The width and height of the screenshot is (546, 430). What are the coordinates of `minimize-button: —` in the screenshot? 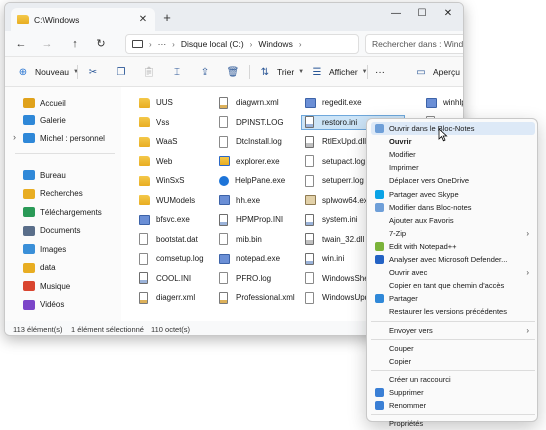 It's located at (396, 14).